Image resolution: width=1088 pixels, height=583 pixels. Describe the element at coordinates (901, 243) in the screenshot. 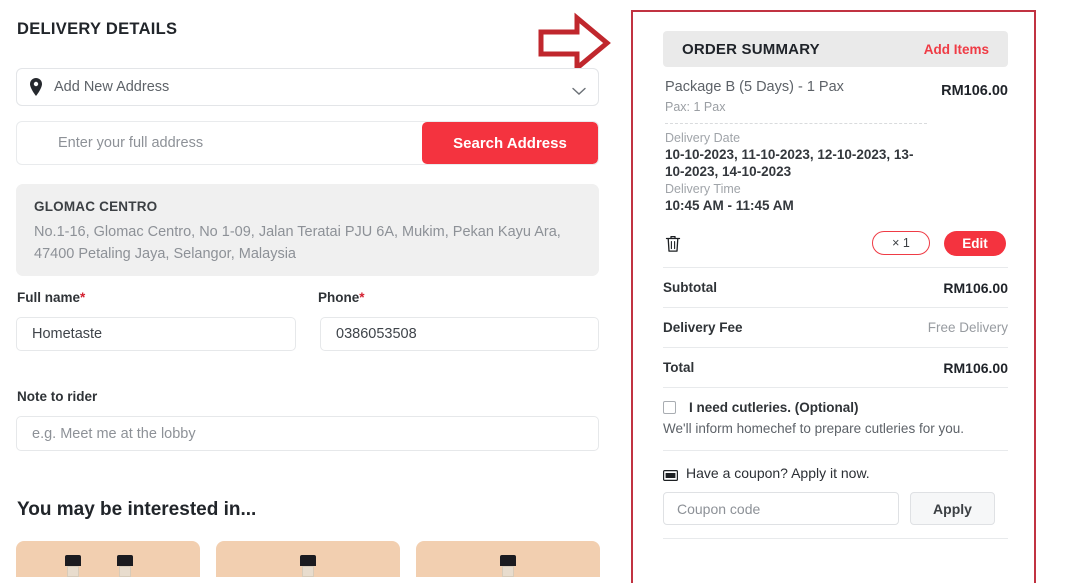

I see `quantity-badge: × 1` at that location.